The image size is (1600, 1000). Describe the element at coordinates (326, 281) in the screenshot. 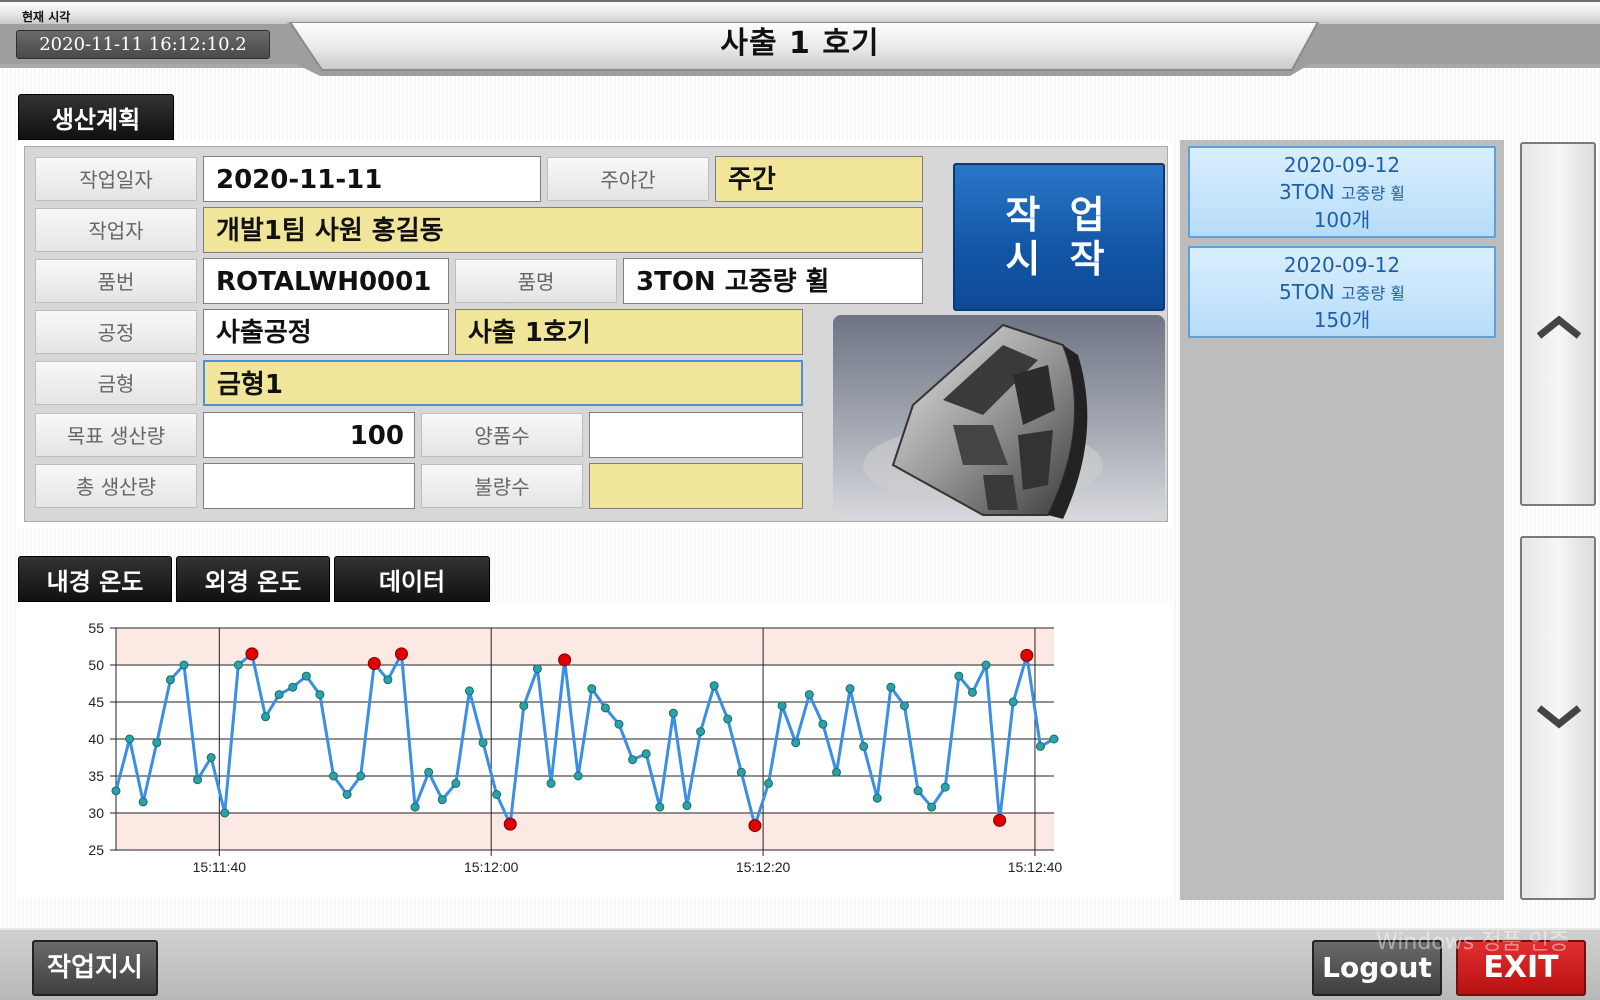

I see `part-number-field: ROTALWH0001` at that location.